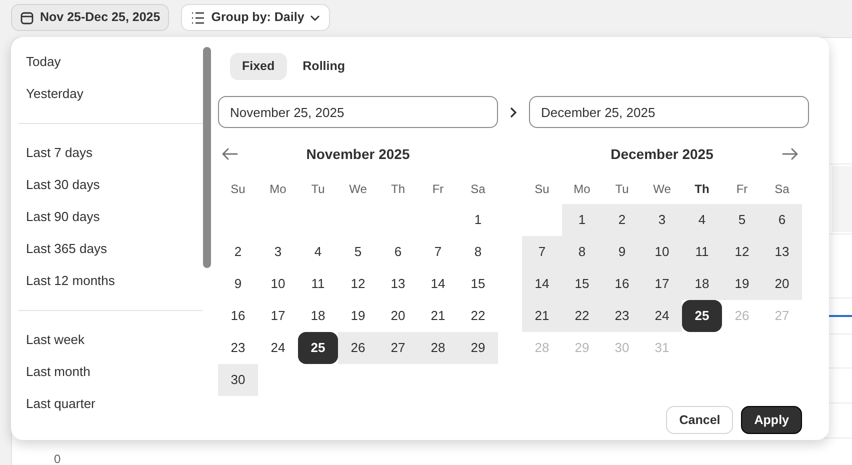 Image resolution: width=852 pixels, height=465 pixels. What do you see at coordinates (662, 154) in the screenshot?
I see `month-title: December 2025` at bounding box center [662, 154].